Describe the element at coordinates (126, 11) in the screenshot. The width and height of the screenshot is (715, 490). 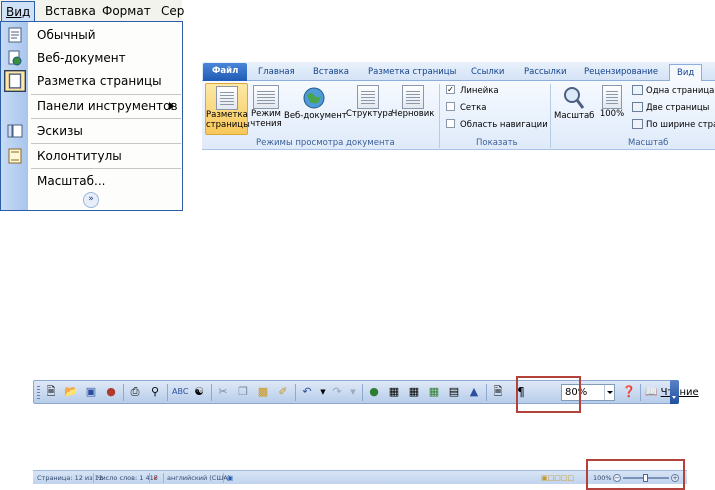
I see `menu-format: Формат` at that location.